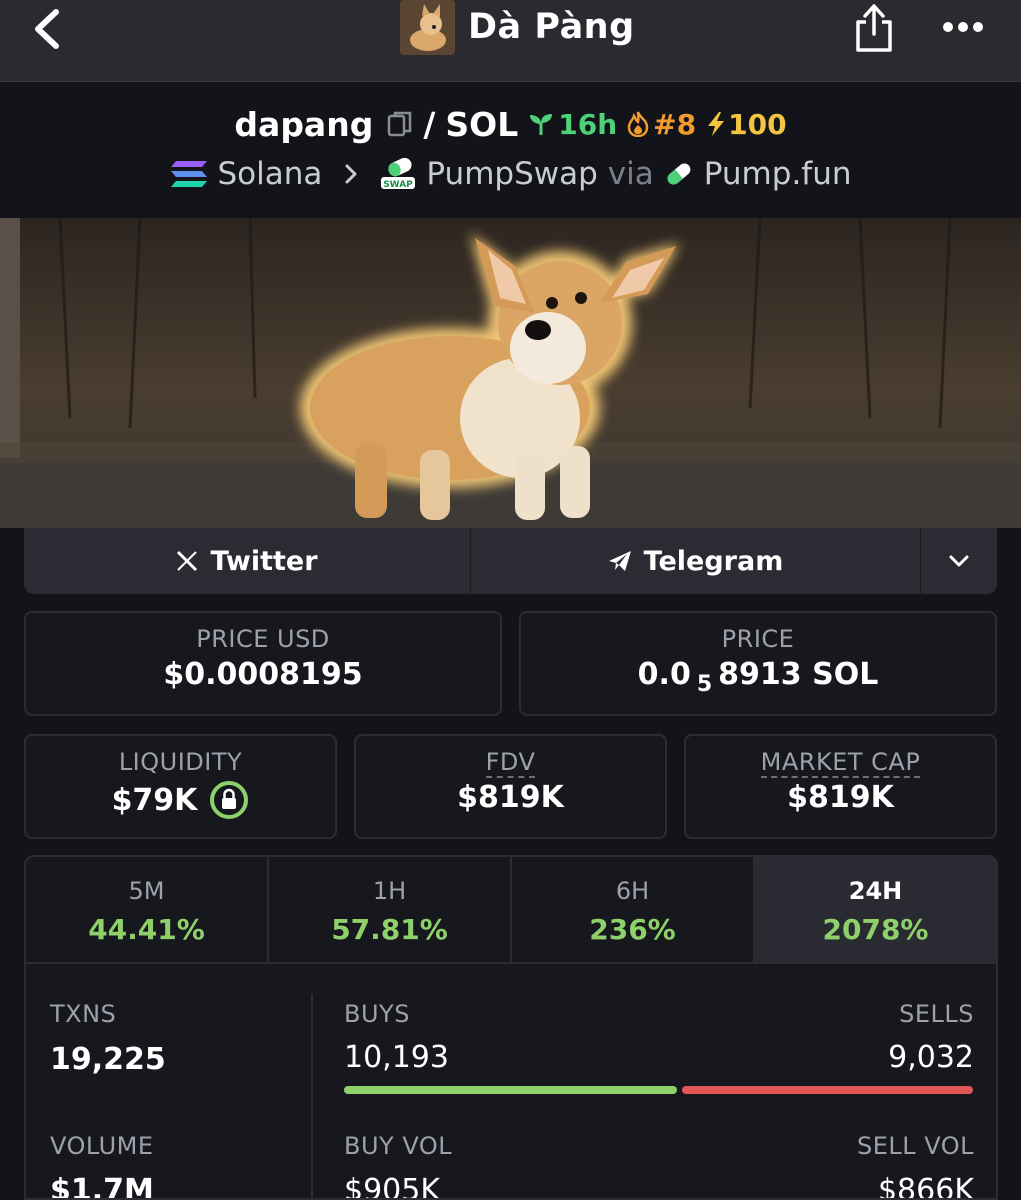 This screenshot has width=1021, height=1200. Describe the element at coordinates (146, 929) in the screenshot. I see `tab-change: 44.41%` at that location.